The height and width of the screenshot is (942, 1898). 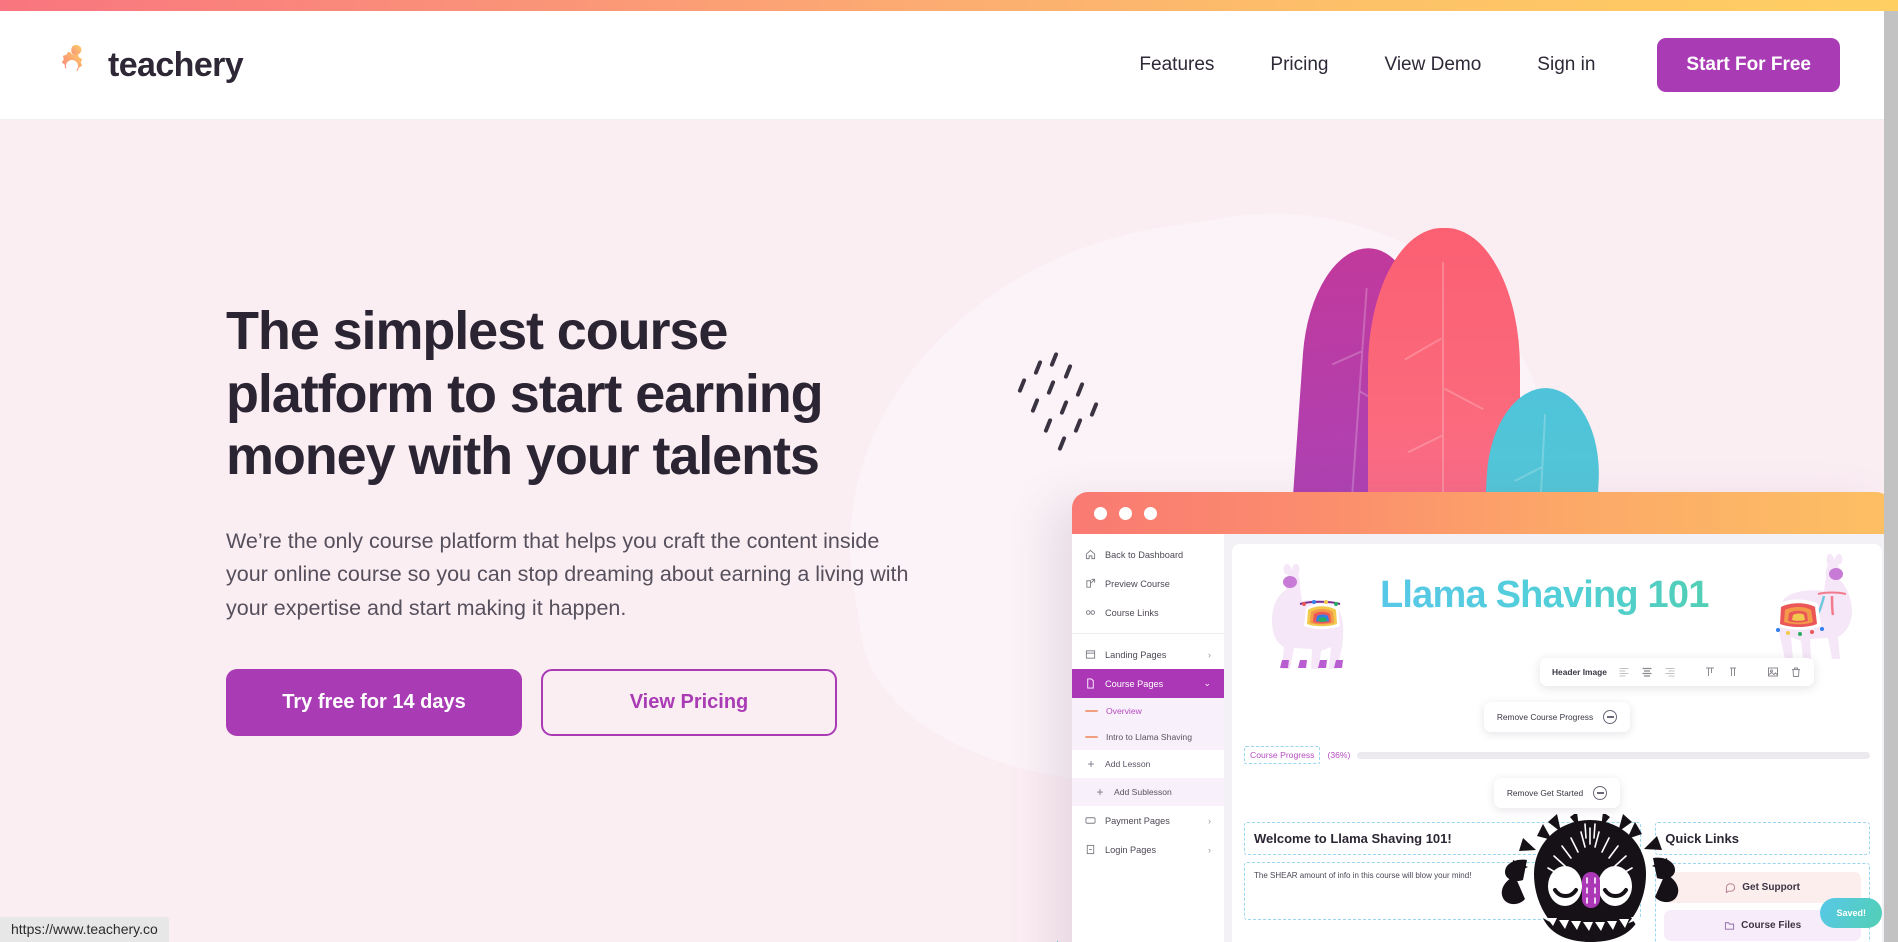 I want to click on saved-toast: Saved!, so click(x=1851, y=913).